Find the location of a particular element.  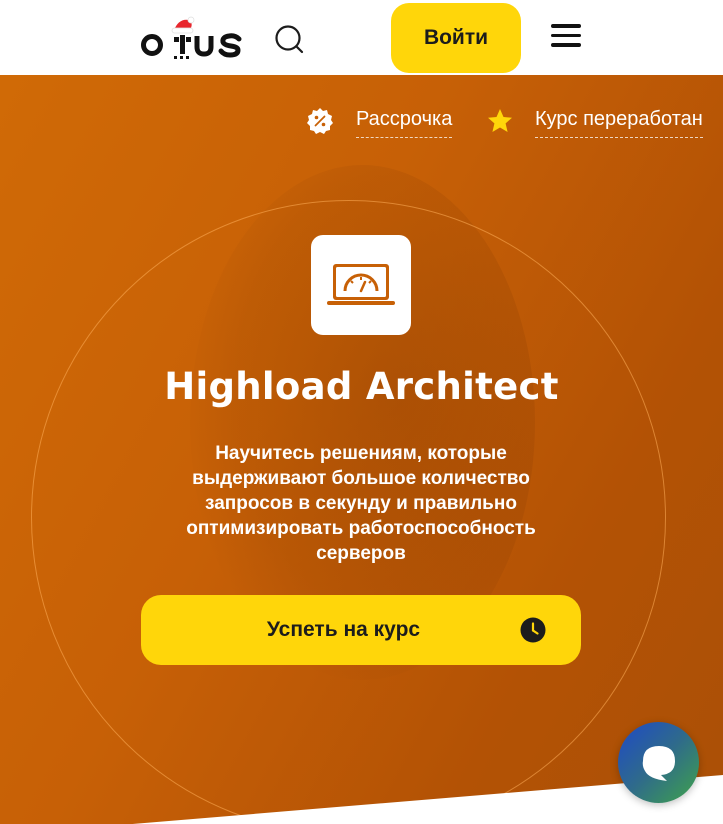

site-header: Войти is located at coordinates (361, 37).